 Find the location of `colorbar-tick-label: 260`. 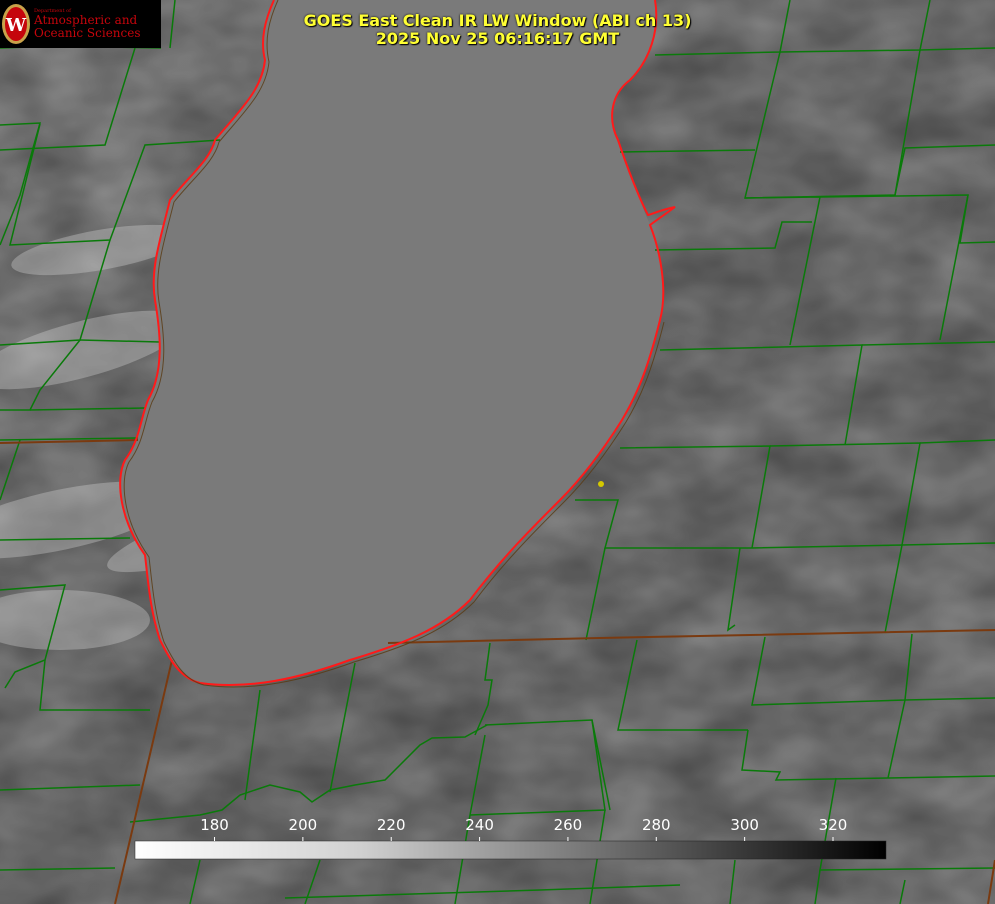

colorbar-tick-label: 260 is located at coordinates (568, 825).